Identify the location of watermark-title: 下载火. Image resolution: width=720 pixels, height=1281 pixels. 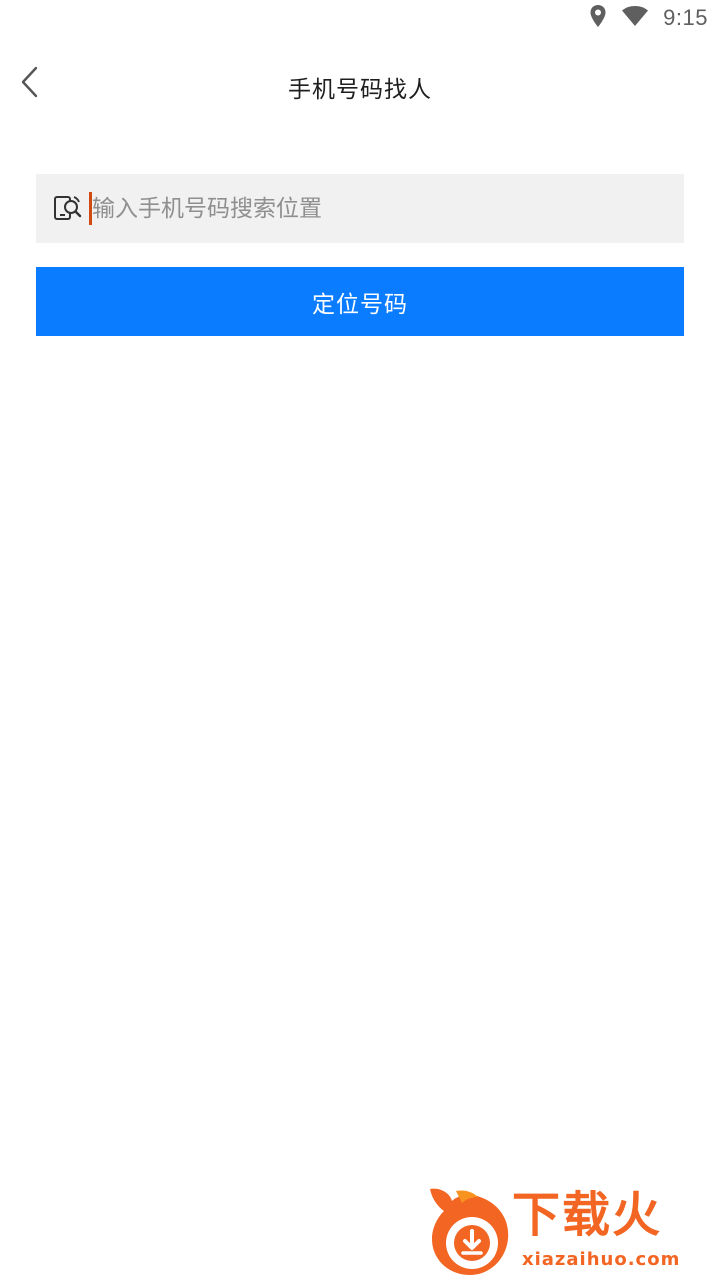
(587, 1215).